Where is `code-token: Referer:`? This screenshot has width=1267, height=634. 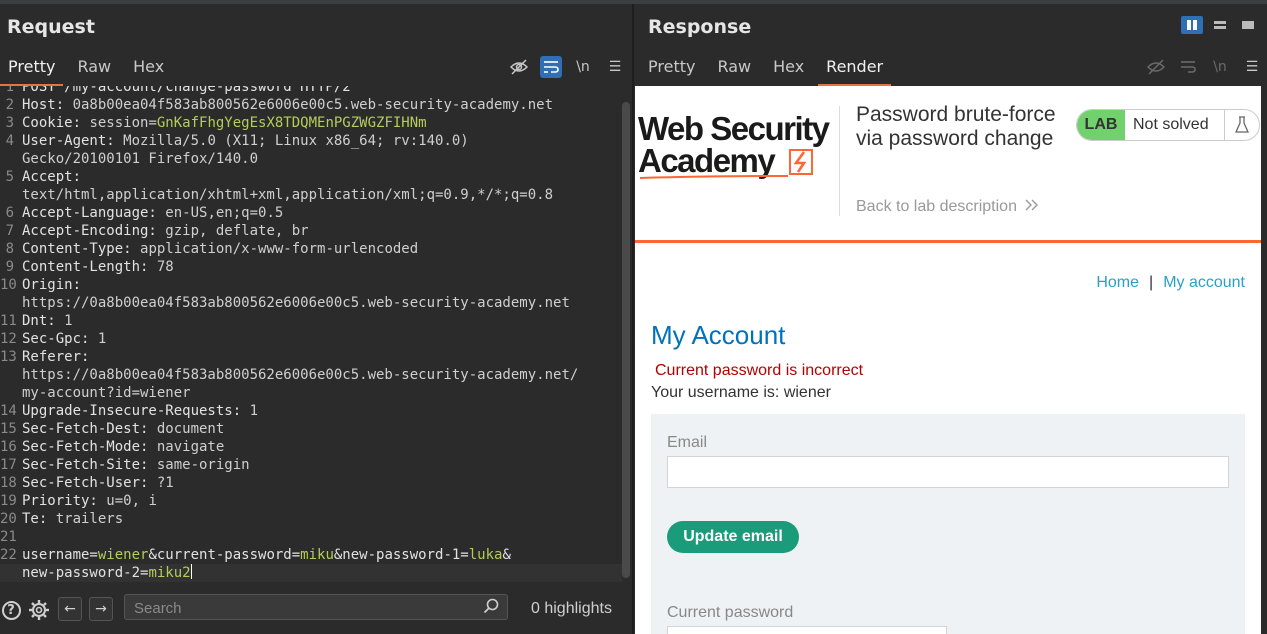 code-token: Referer: is located at coordinates (56, 357).